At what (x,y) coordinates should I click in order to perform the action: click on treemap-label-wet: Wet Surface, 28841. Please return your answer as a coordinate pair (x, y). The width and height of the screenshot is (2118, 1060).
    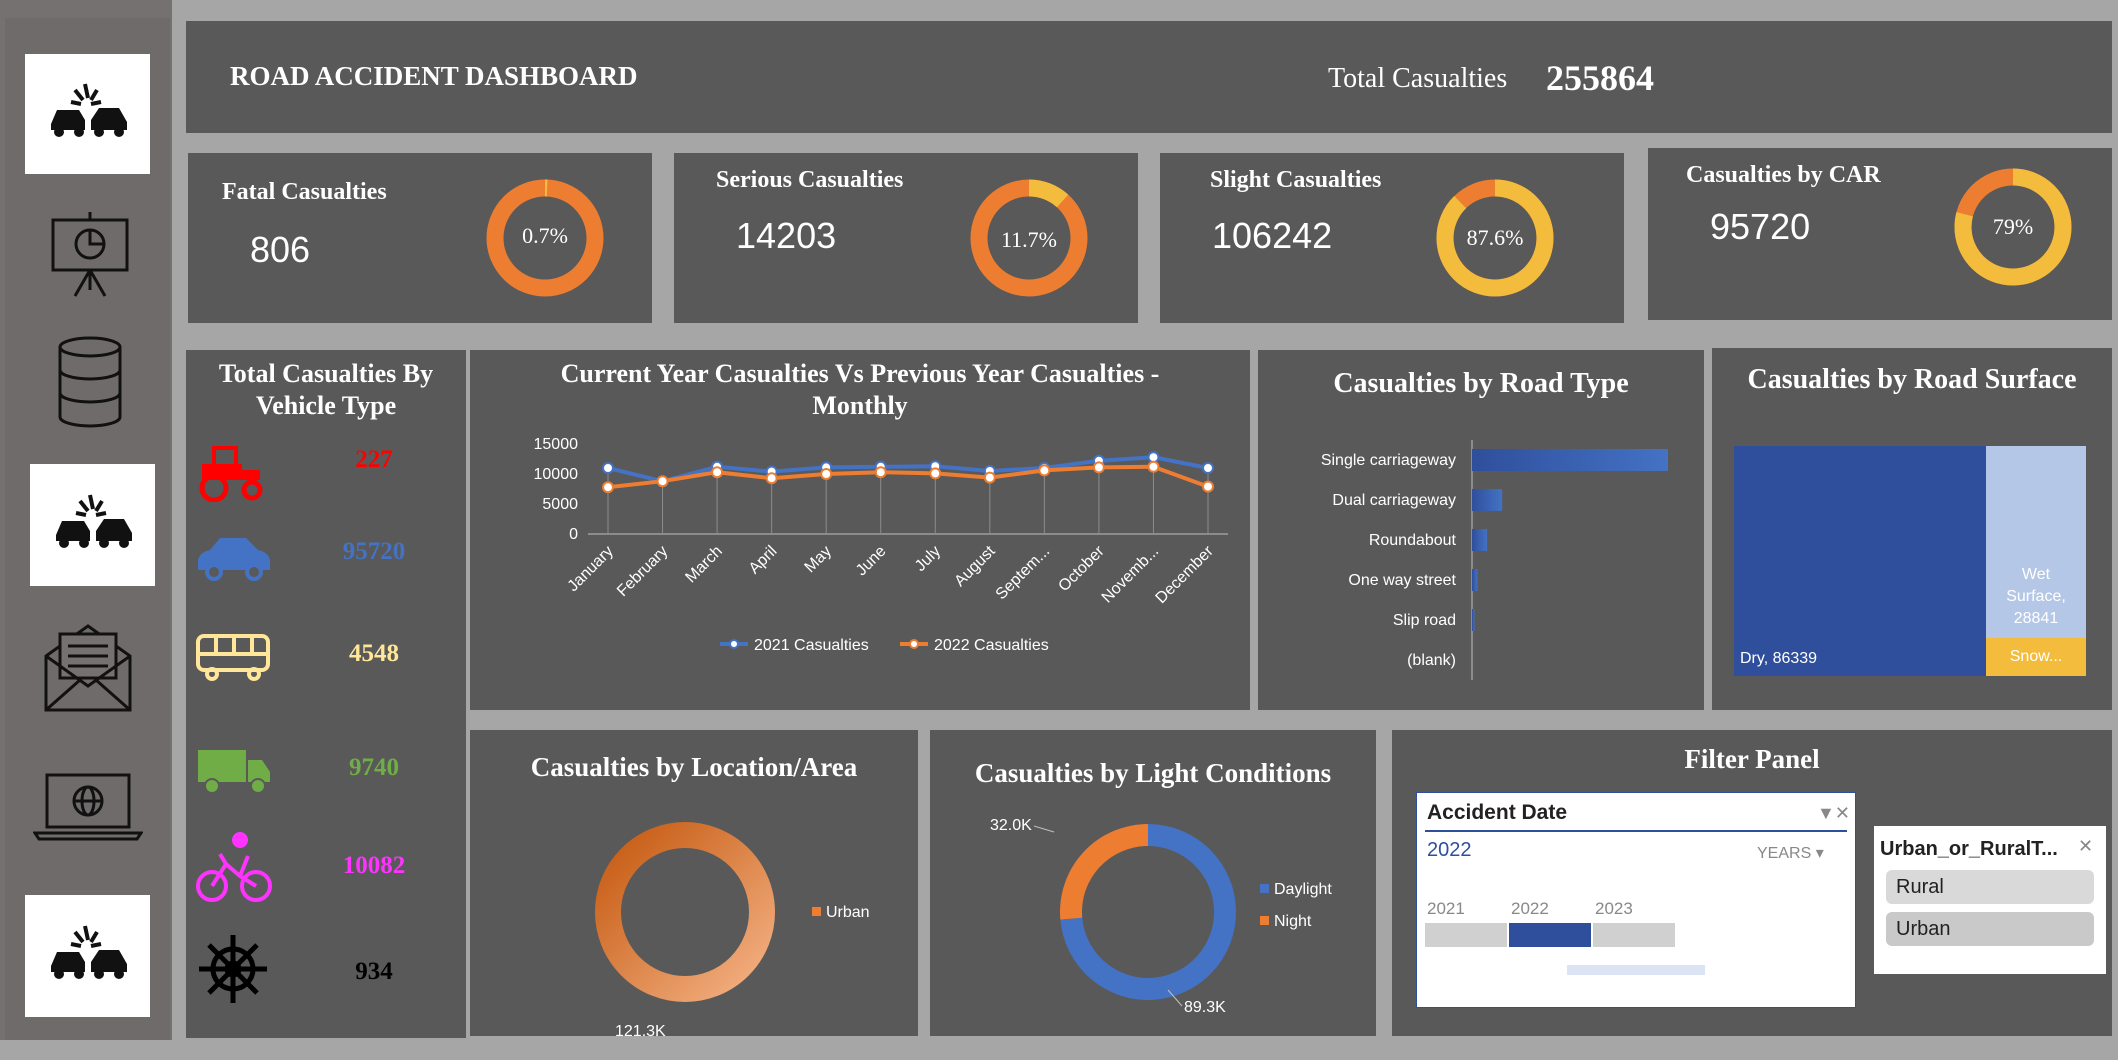
    Looking at the image, I should click on (2036, 597).